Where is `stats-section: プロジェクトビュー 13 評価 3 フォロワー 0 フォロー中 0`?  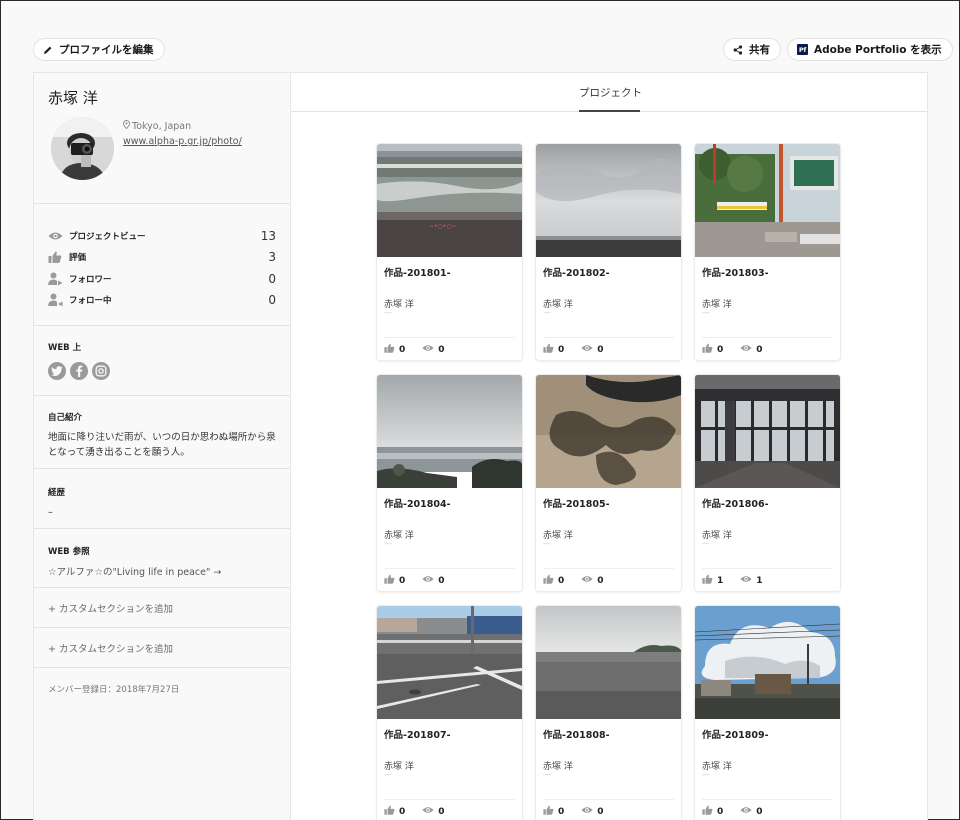
stats-section: プロジェクトビュー 13 評価 3 フォロワー 0 フォロー中 0 is located at coordinates (162, 265).